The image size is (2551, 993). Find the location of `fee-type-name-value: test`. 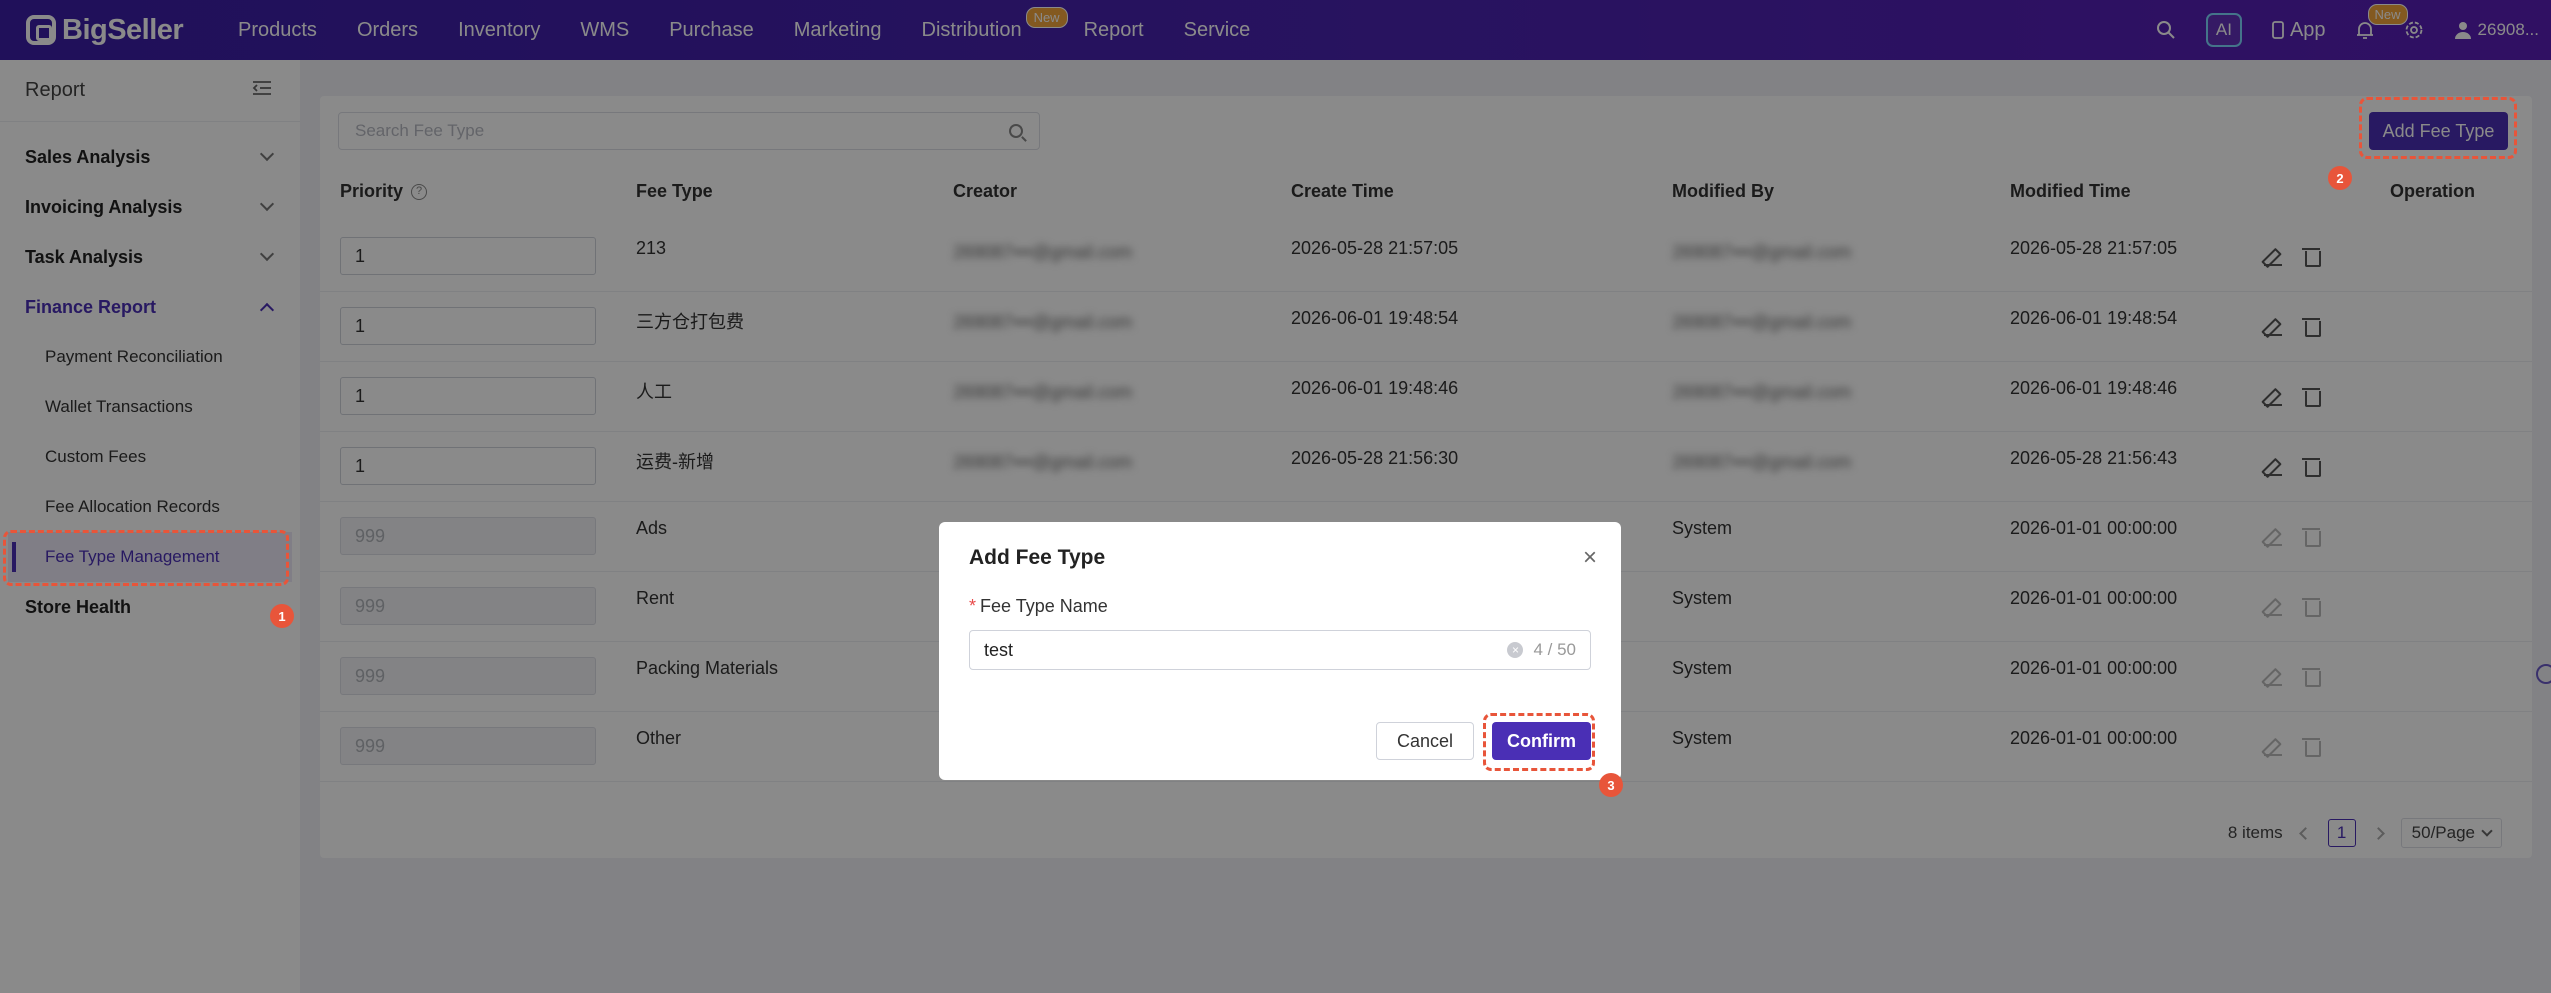

fee-type-name-value: test is located at coordinates (999, 649).